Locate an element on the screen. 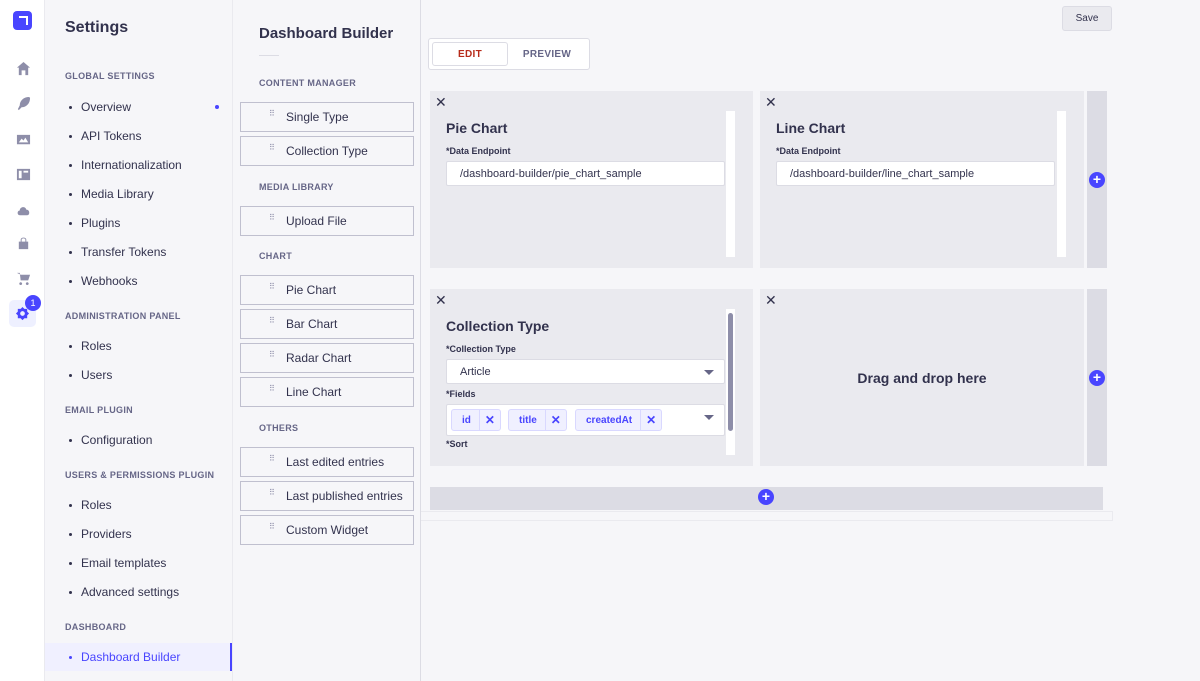 The width and height of the screenshot is (1200, 681). settings-title: Settings is located at coordinates (97, 27).